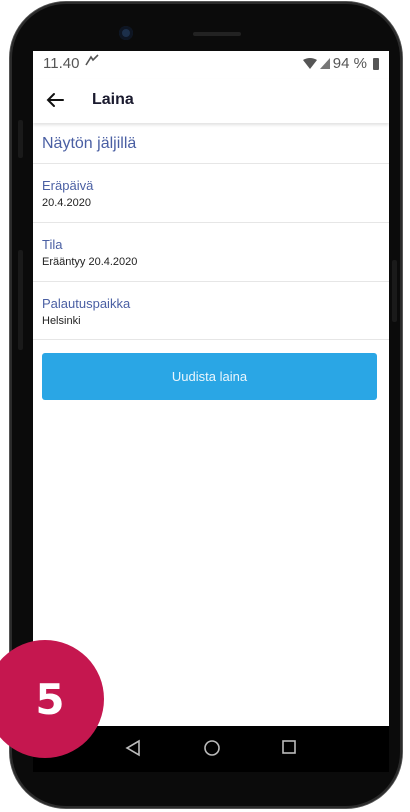 This screenshot has width=410, height=812. What do you see at coordinates (89, 143) in the screenshot?
I see `loan-item-title: Näytön jäljillä` at bounding box center [89, 143].